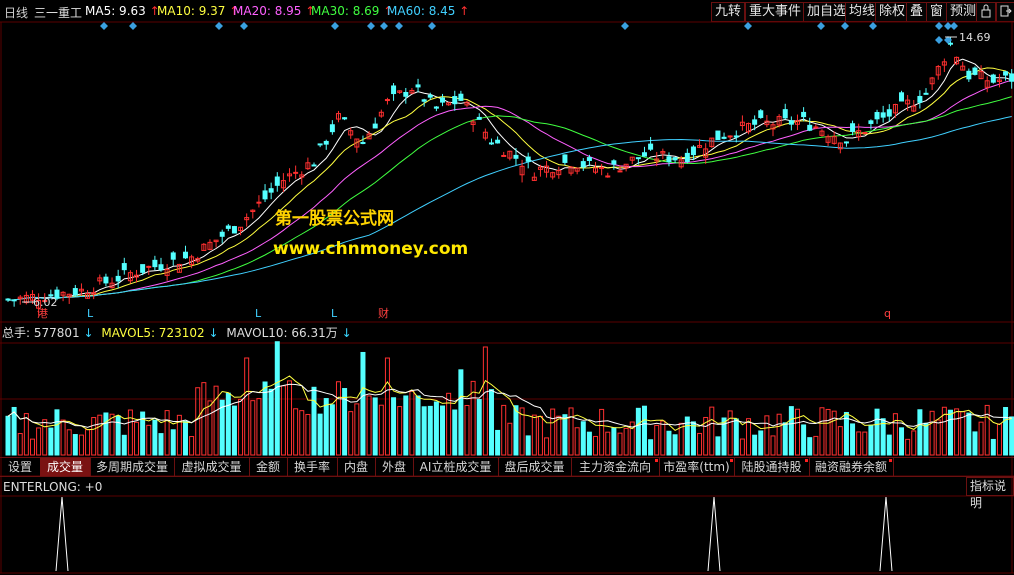 This screenshot has width=1014, height=575. I want to click on tab-multi-period-volume: 多周期成交量, so click(132, 467).